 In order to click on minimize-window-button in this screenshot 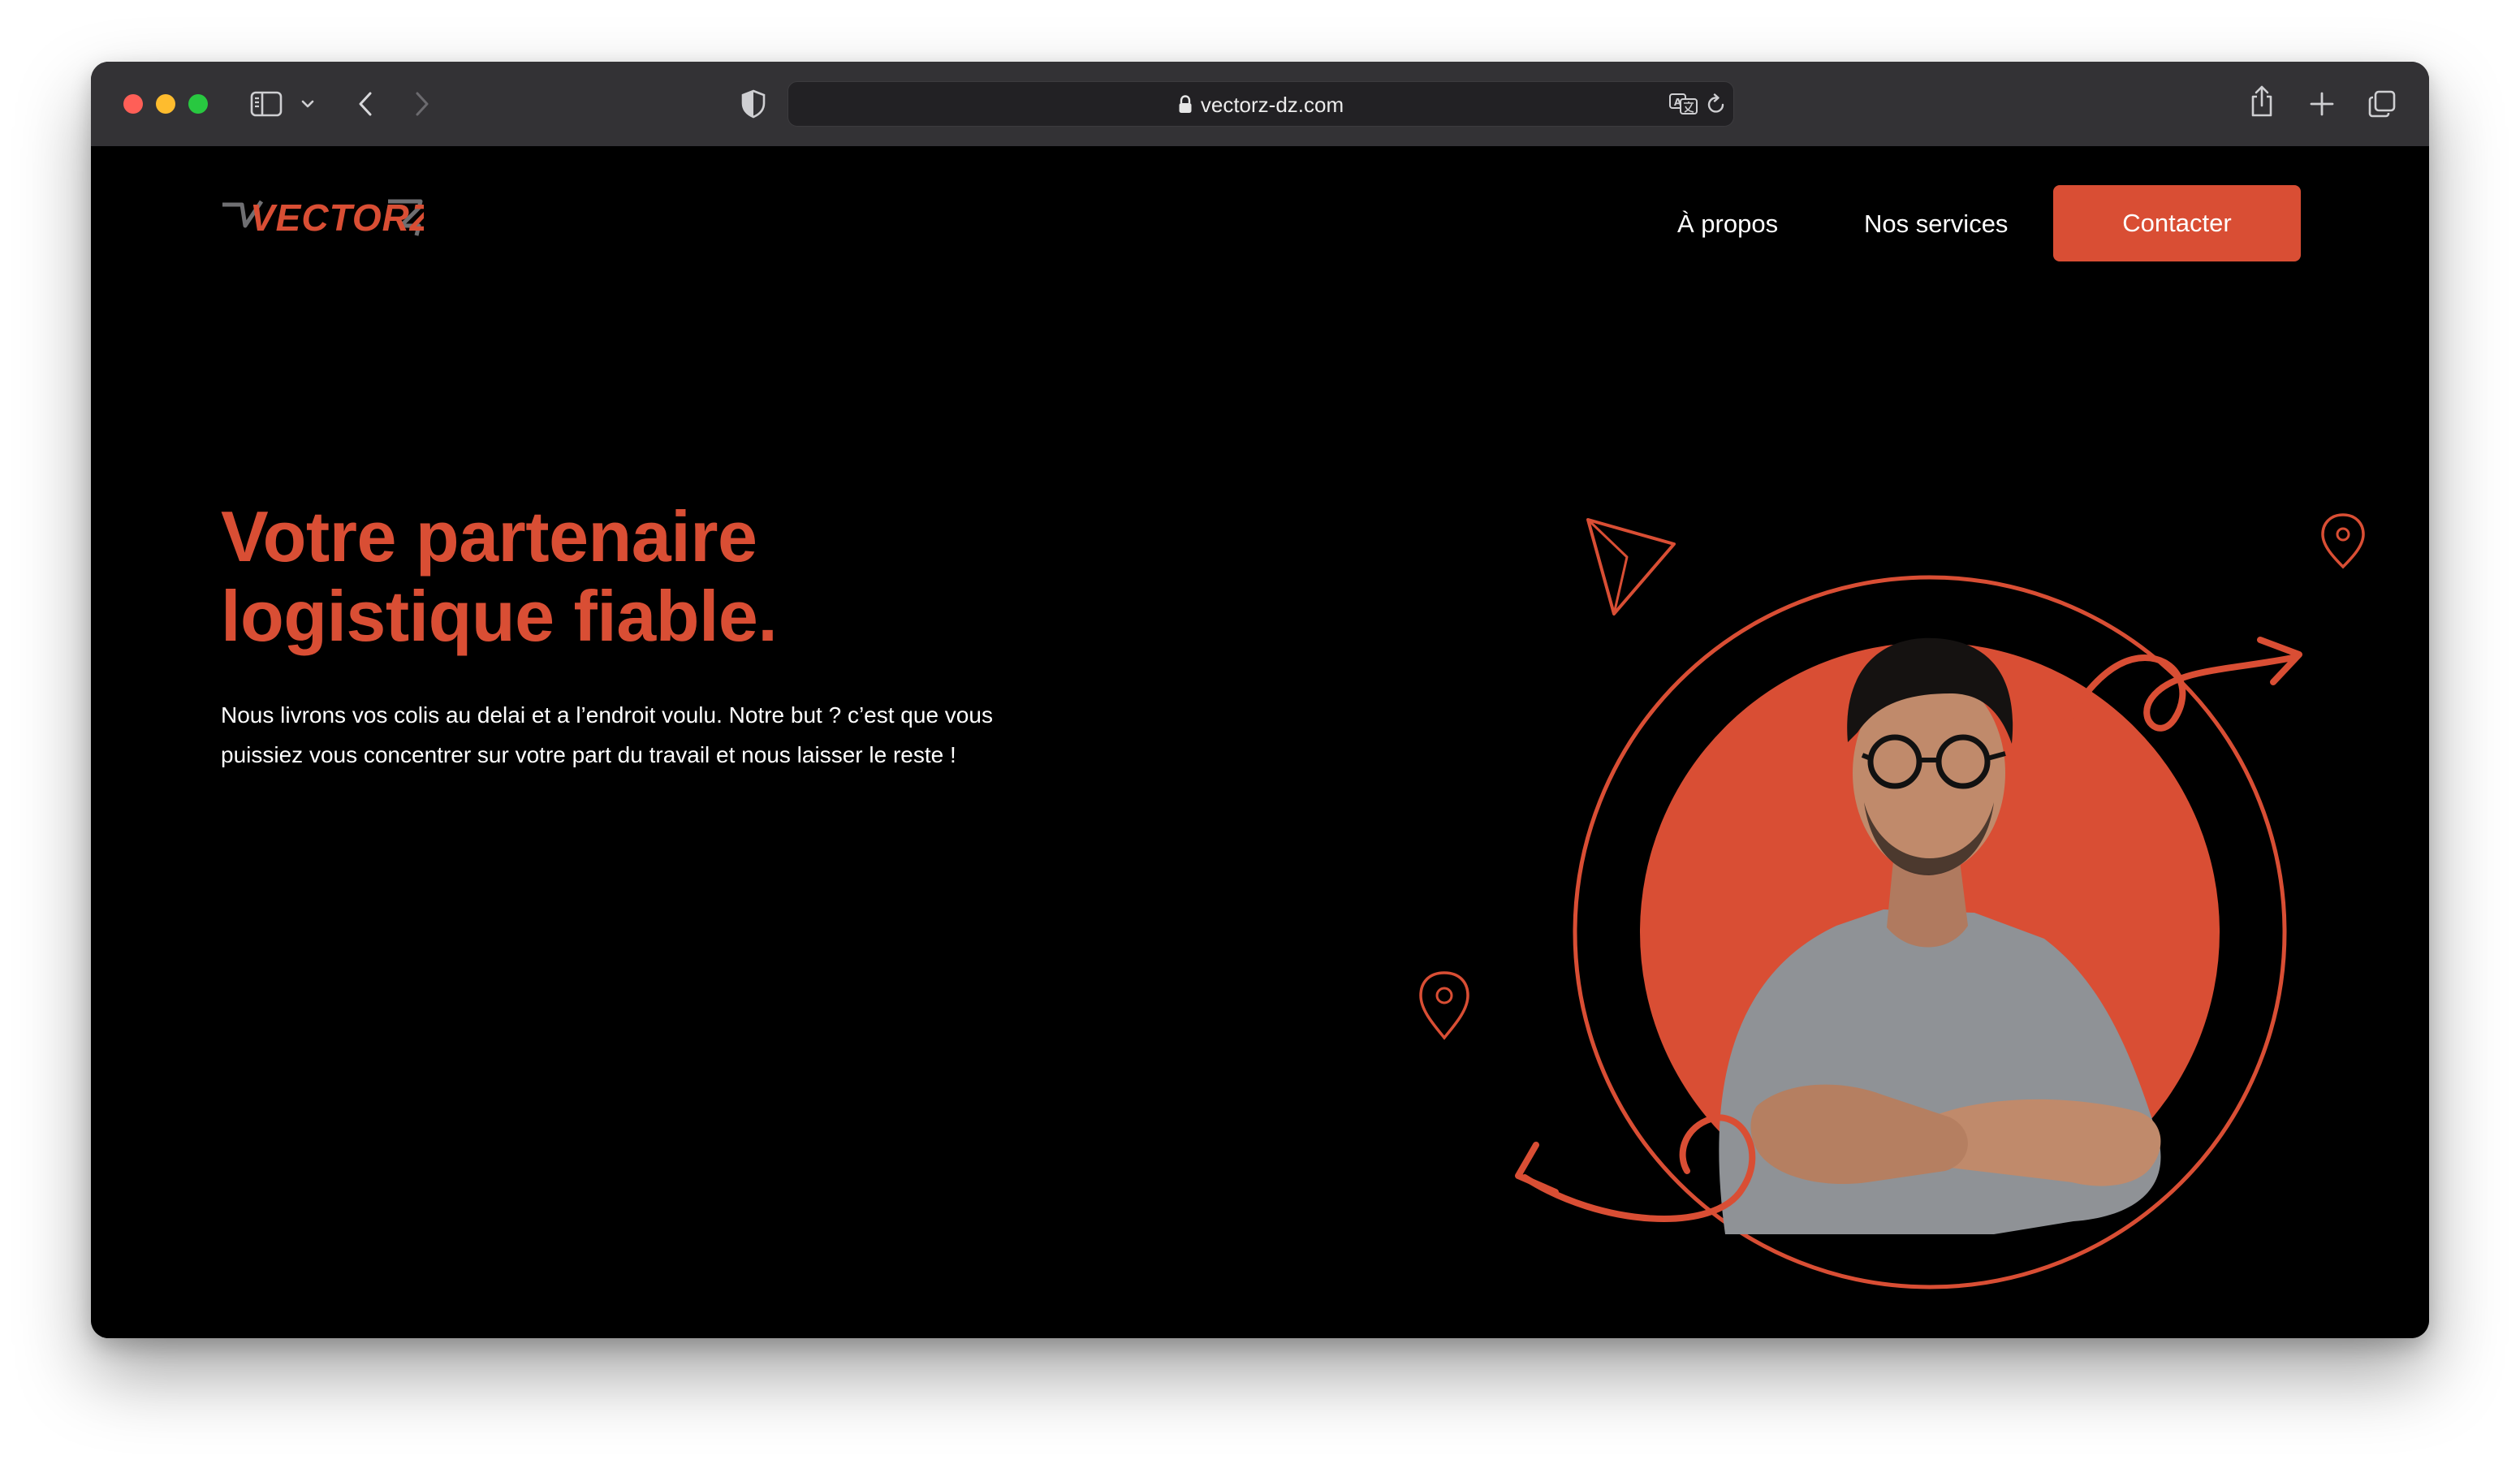, I will do `click(166, 104)`.